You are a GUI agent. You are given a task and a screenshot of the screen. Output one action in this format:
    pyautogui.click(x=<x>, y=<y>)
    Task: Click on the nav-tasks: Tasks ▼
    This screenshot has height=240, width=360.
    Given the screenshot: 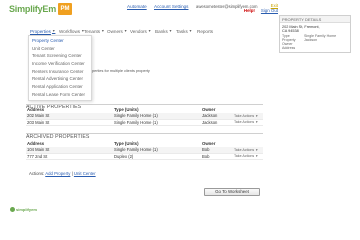 What is the action you would take?
    pyautogui.click(x=184, y=31)
    